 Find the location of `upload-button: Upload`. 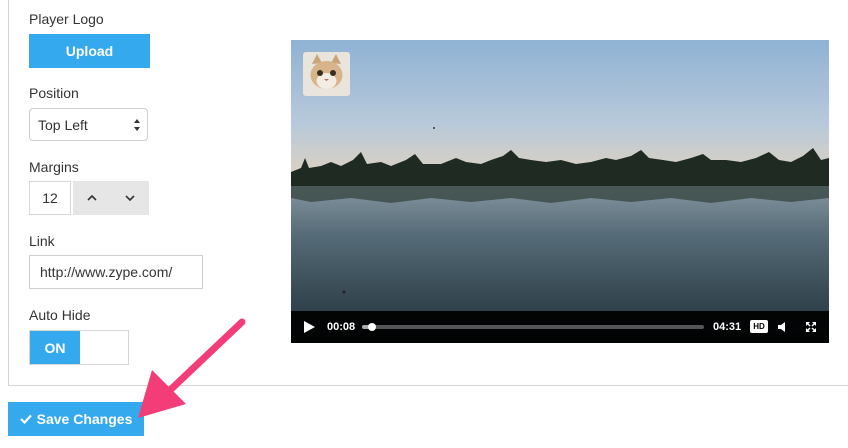

upload-button: Upload is located at coordinates (89, 51).